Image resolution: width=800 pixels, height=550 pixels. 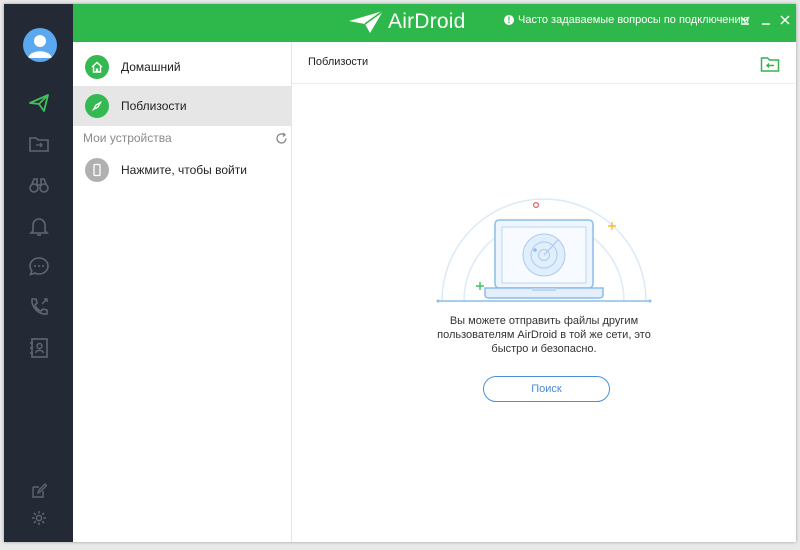 What do you see at coordinates (39, 266) in the screenshot?
I see `chat-icon` at bounding box center [39, 266].